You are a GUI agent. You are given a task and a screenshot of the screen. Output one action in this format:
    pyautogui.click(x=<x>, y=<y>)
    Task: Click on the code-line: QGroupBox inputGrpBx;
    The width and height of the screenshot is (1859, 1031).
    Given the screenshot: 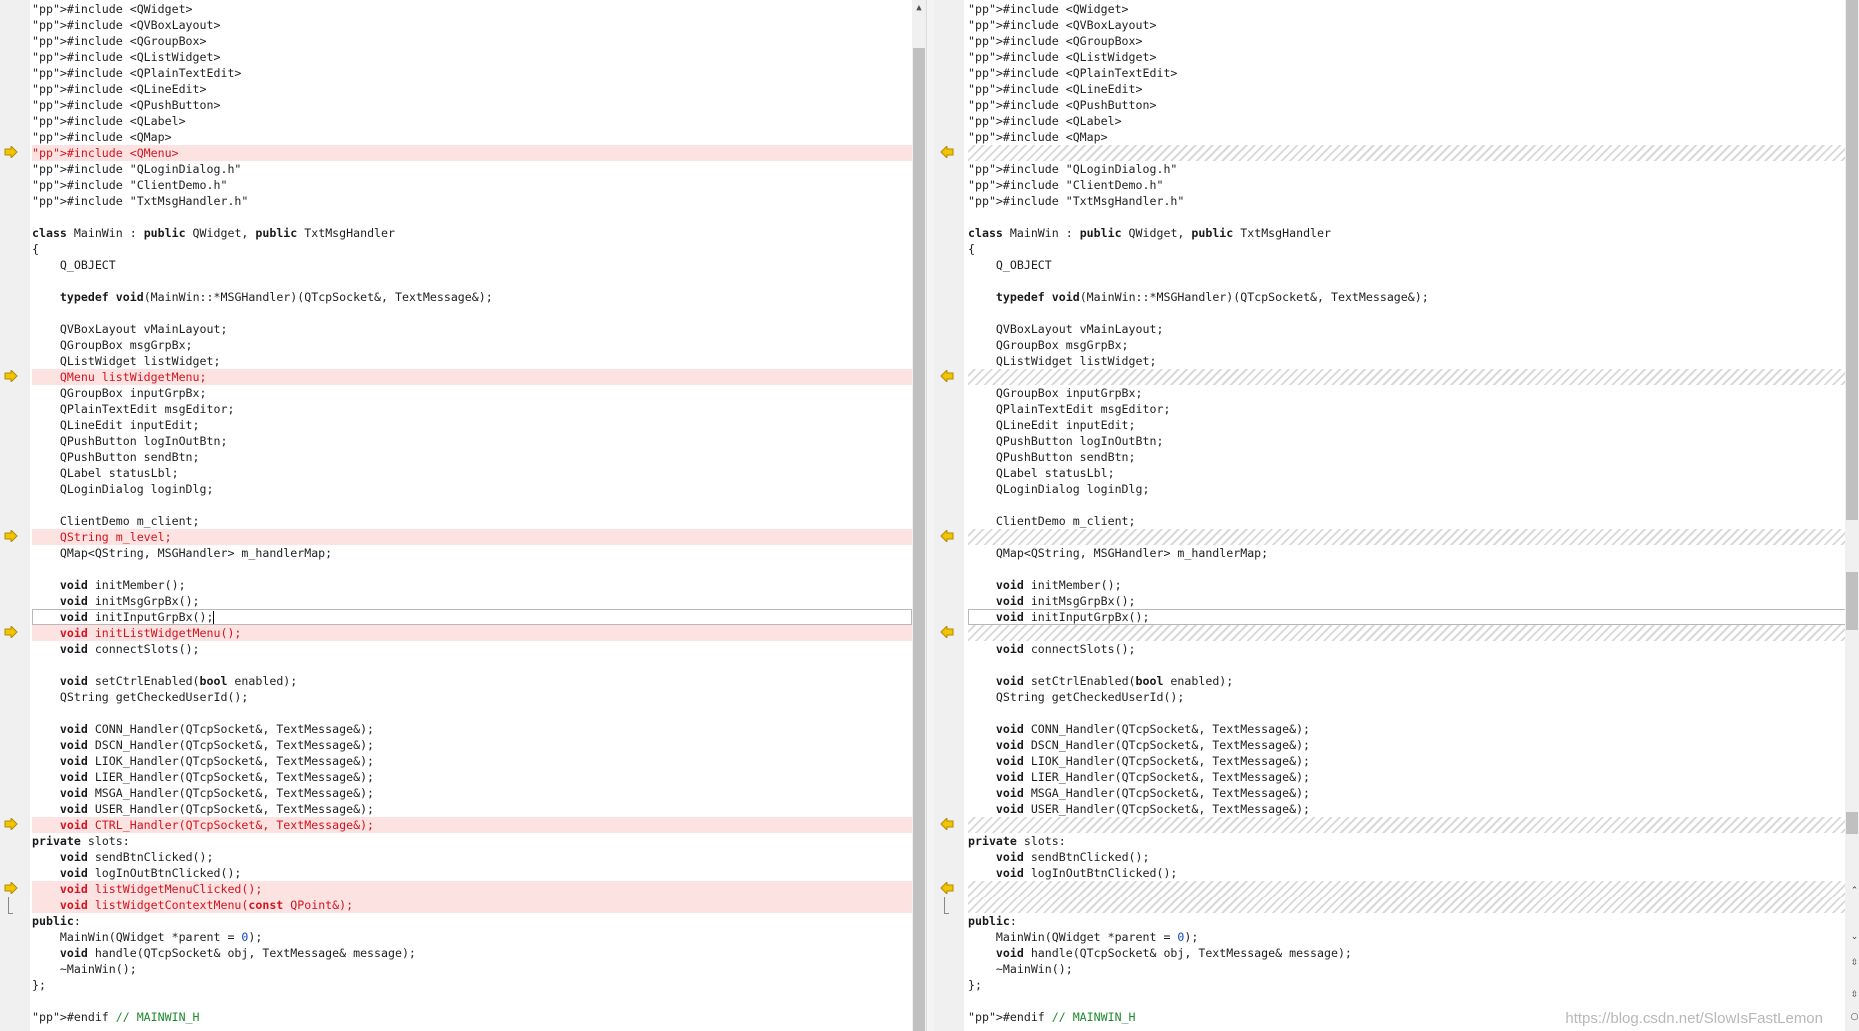 What is the action you would take?
    pyautogui.click(x=472, y=393)
    